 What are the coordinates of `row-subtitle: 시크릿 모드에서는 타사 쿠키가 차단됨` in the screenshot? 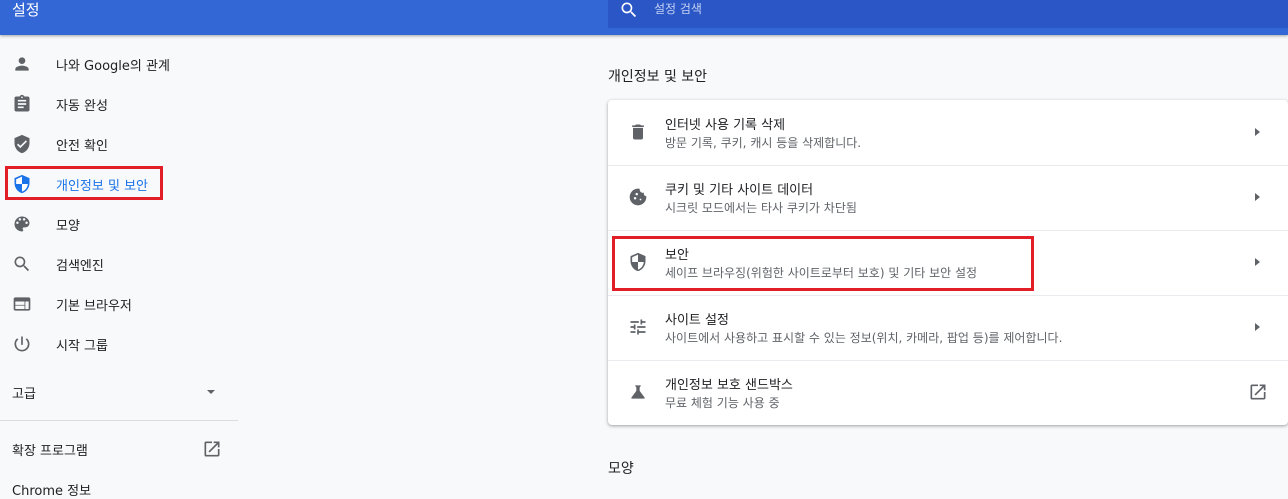 It's located at (761, 208).